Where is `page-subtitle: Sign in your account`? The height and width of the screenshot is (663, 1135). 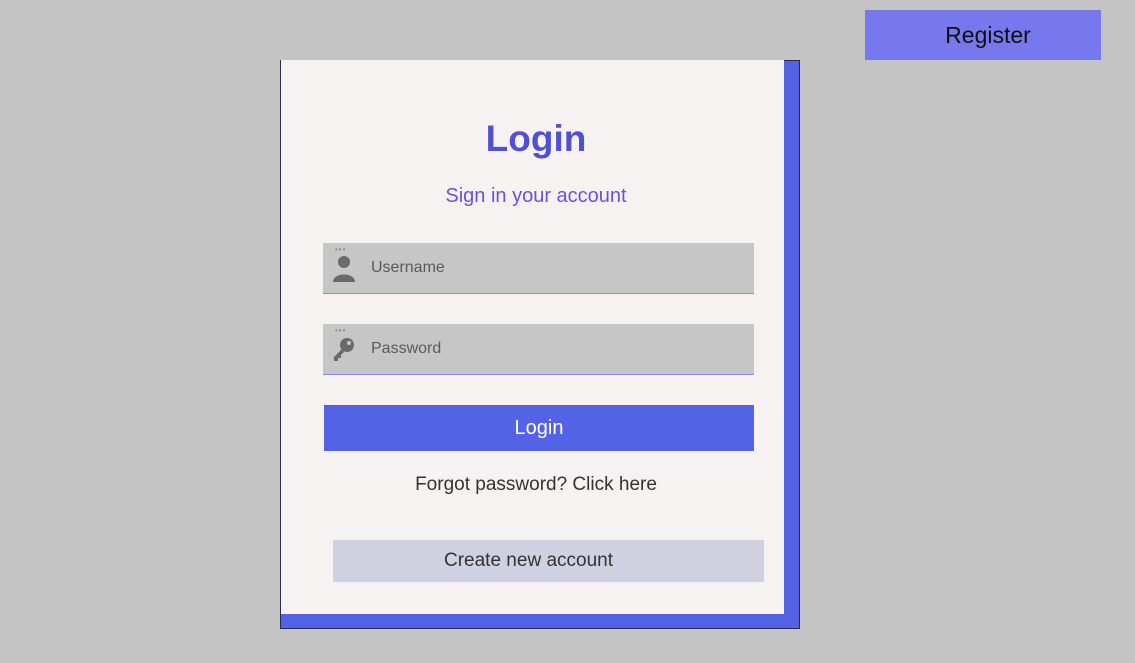 page-subtitle: Sign in your account is located at coordinates (536, 196).